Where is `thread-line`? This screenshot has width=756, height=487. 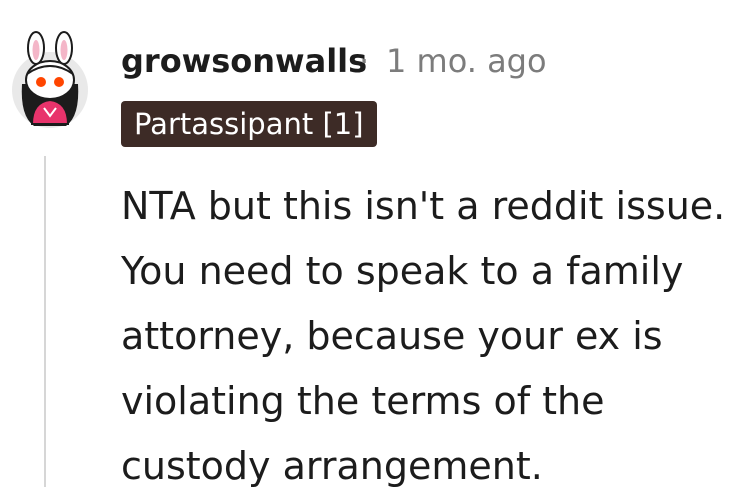 thread-line is located at coordinates (45, 321).